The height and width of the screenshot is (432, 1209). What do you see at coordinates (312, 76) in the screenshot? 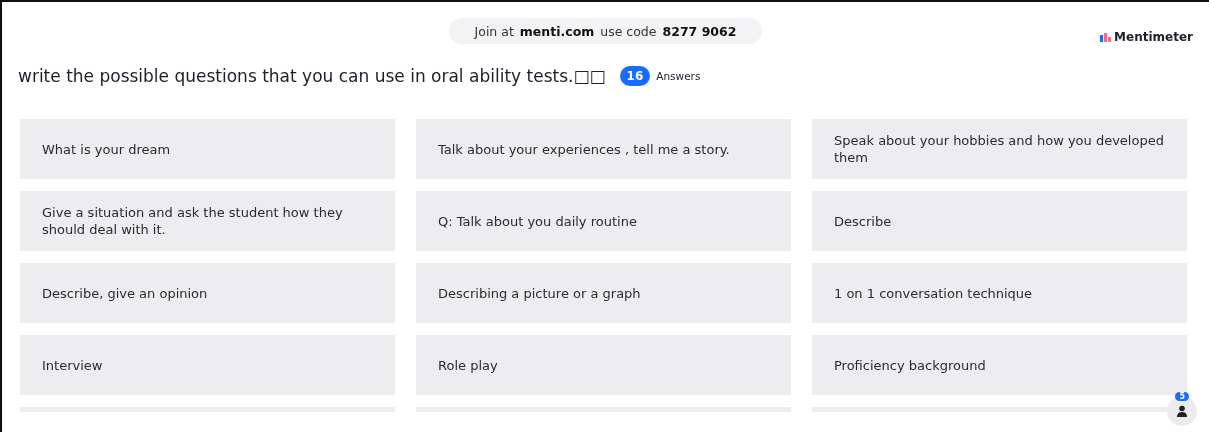
I see `question-title: write the possible questions that you can use in oral ability tests.□□` at bounding box center [312, 76].